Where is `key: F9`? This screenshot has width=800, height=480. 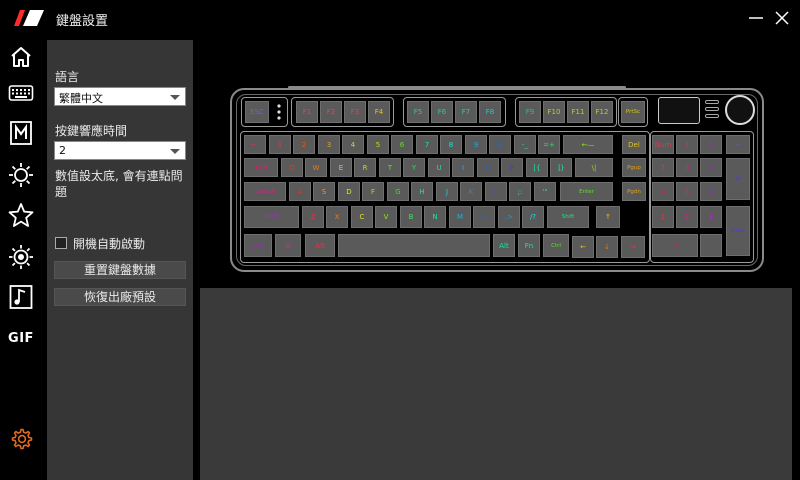
key: F9 is located at coordinates (530, 112).